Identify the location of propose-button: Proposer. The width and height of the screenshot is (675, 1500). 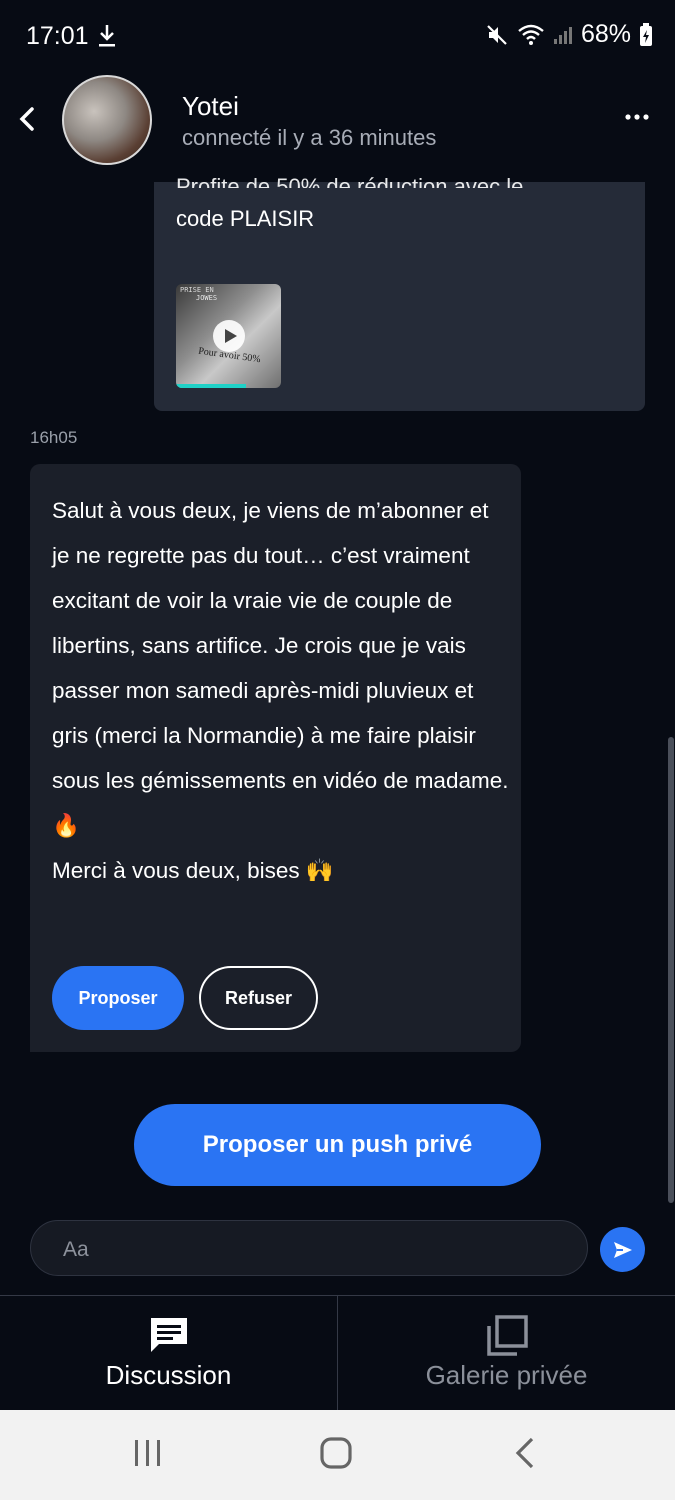
(118, 998).